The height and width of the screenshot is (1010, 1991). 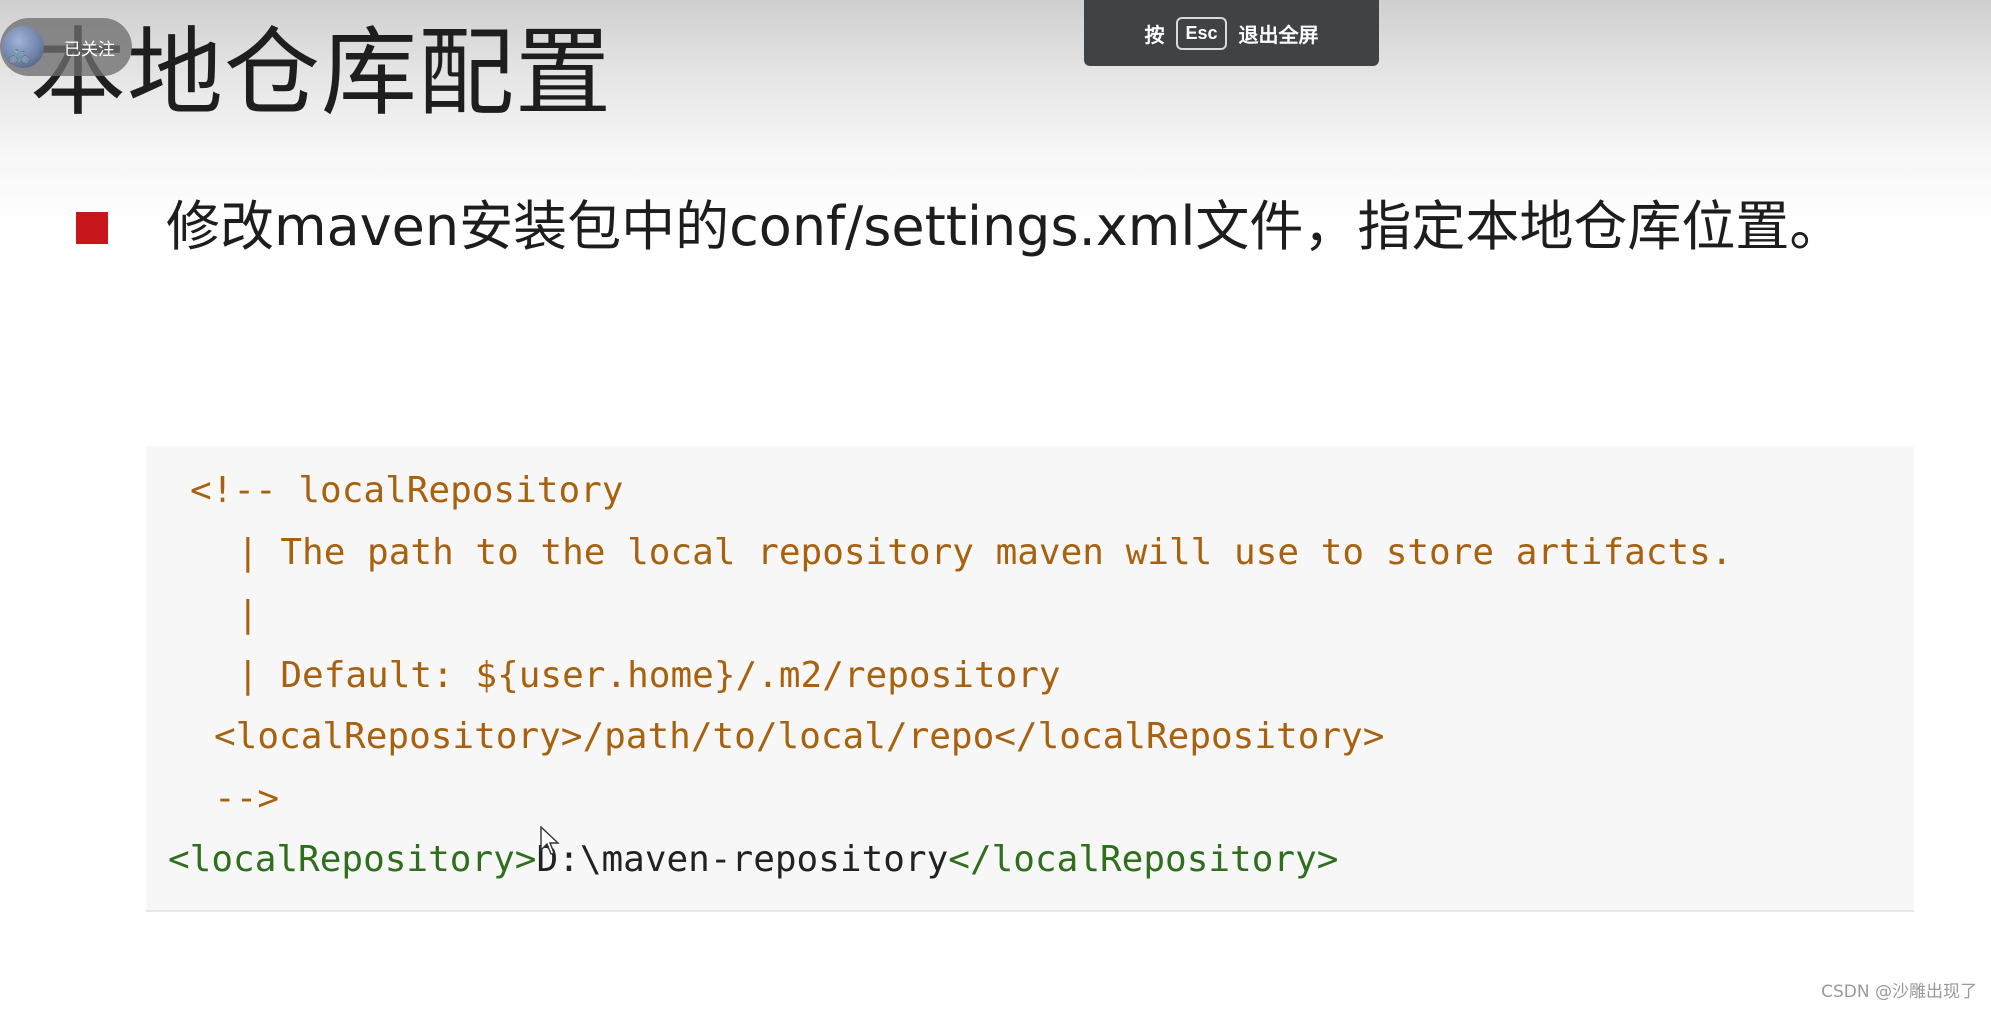 What do you see at coordinates (1278, 34) in the screenshot?
I see `esc-hint-suffix: 退出全屏` at bounding box center [1278, 34].